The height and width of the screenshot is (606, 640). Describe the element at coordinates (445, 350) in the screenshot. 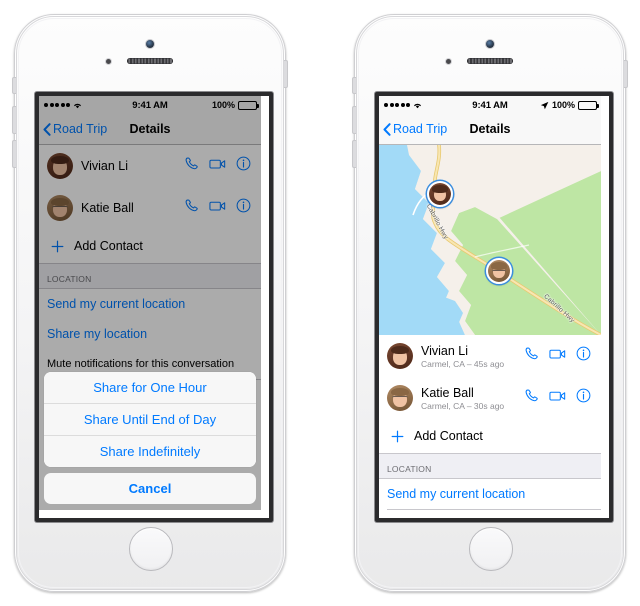

I see `contact-name: Vivian Li` at that location.